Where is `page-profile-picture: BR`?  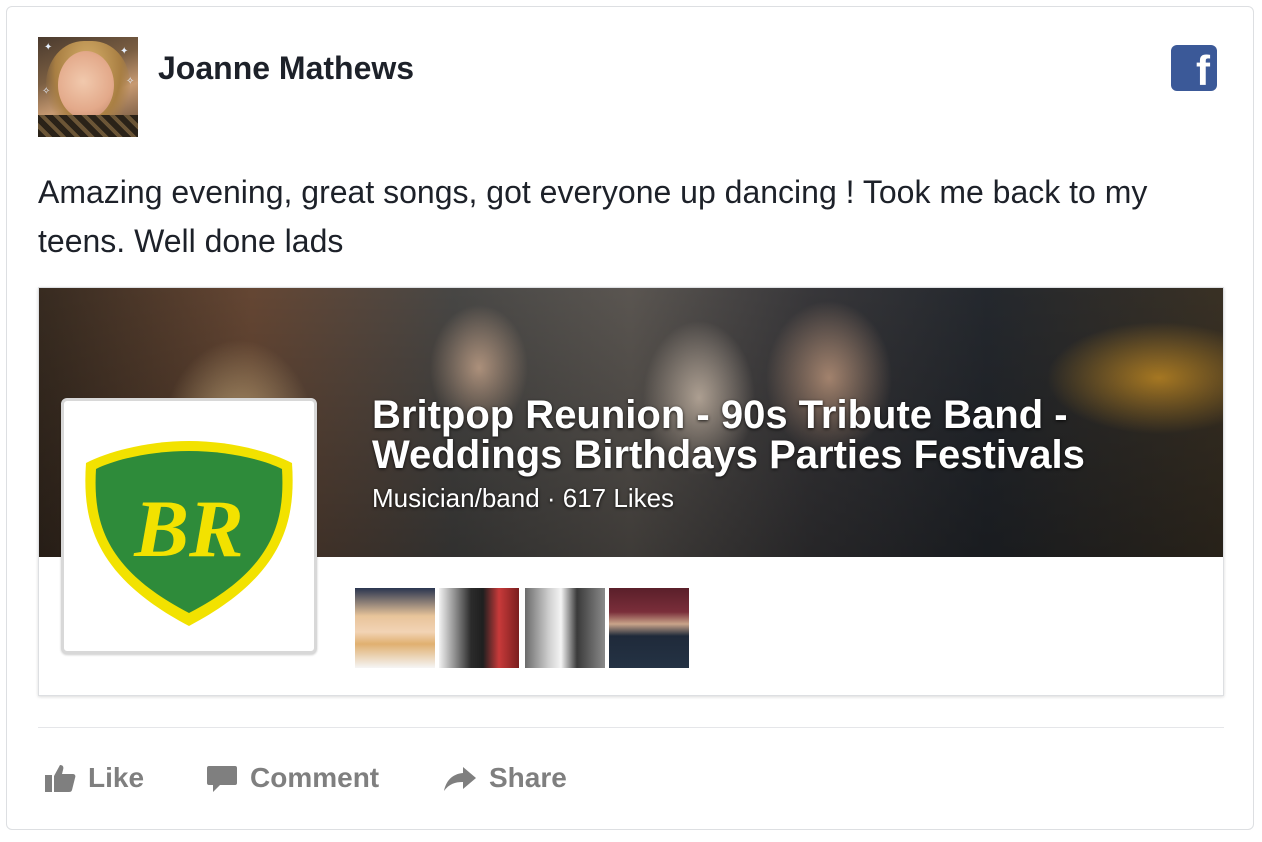
page-profile-picture: BR is located at coordinates (189, 526).